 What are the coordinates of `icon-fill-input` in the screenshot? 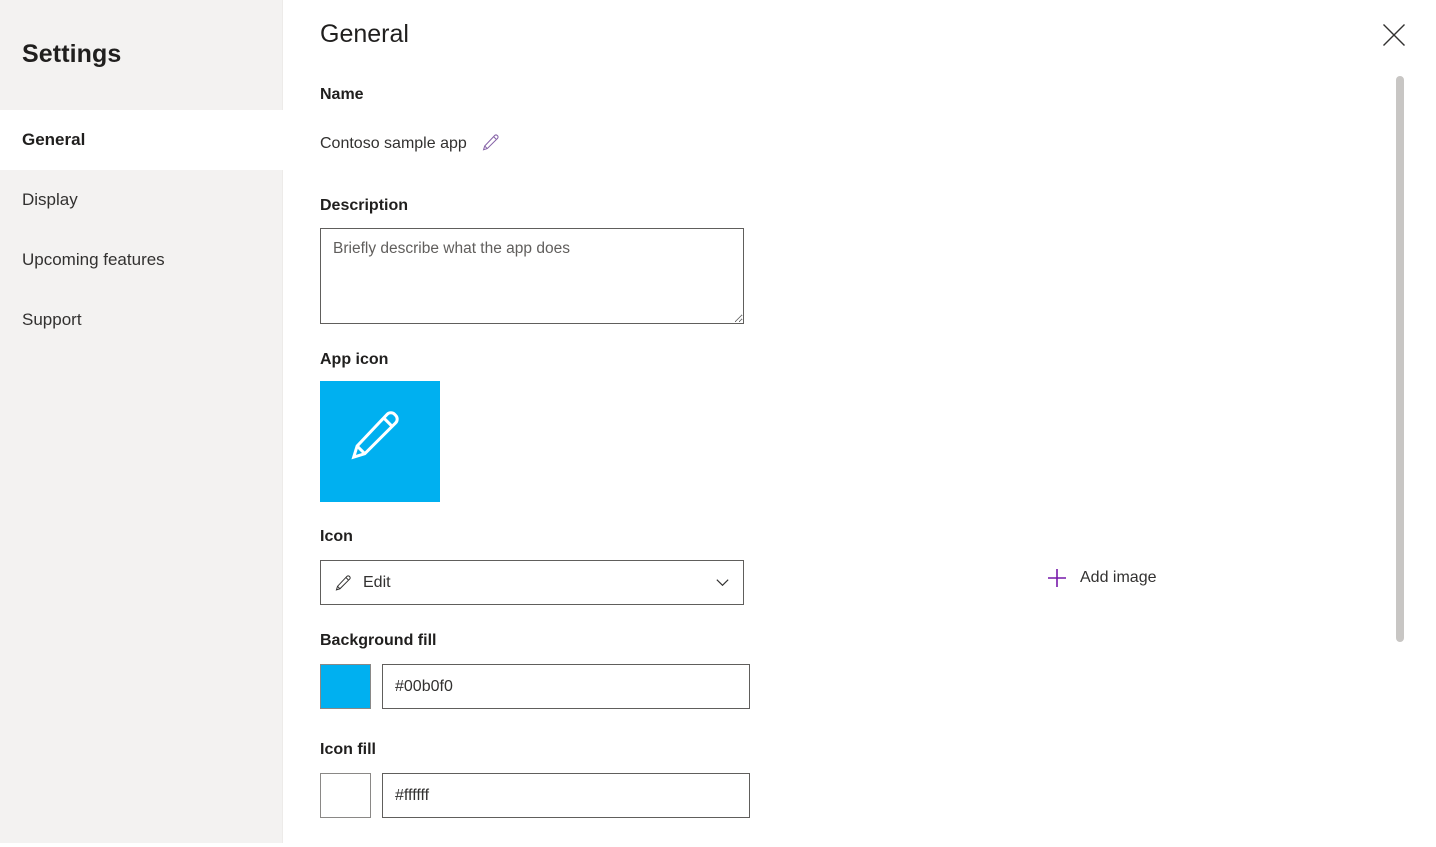 It's located at (566, 795).